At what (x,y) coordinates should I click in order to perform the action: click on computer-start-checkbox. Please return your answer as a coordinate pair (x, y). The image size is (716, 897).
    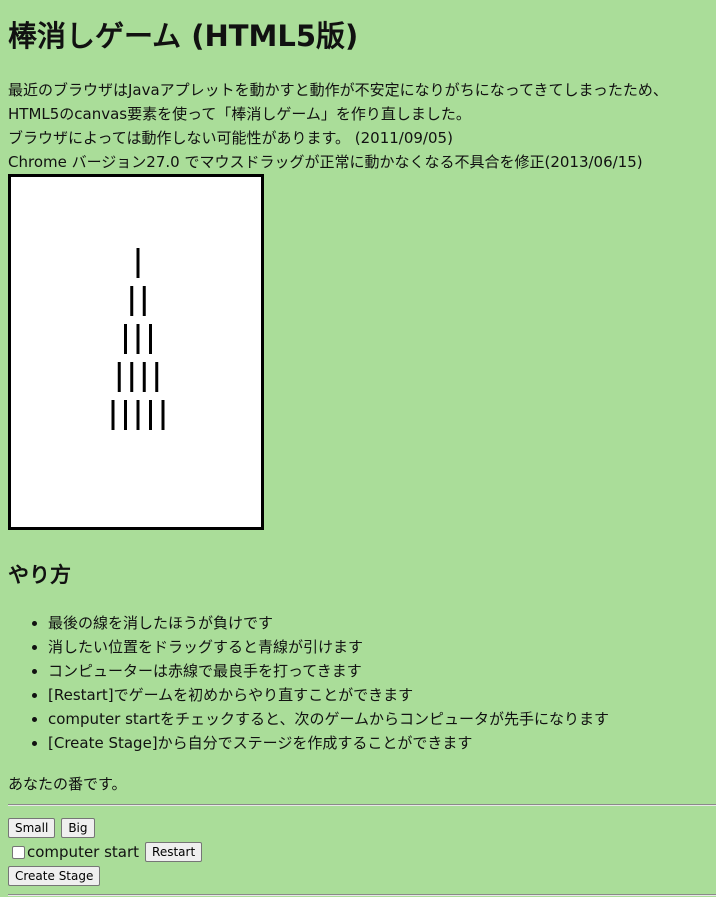
    Looking at the image, I should click on (18, 852).